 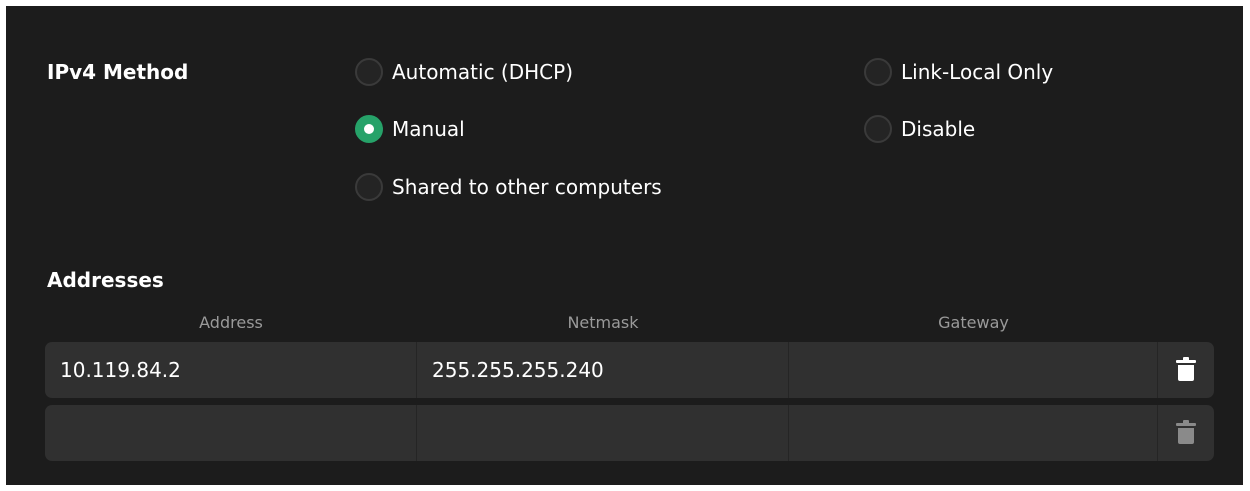 I want to click on radio-label: Link-Local Only, so click(x=977, y=72).